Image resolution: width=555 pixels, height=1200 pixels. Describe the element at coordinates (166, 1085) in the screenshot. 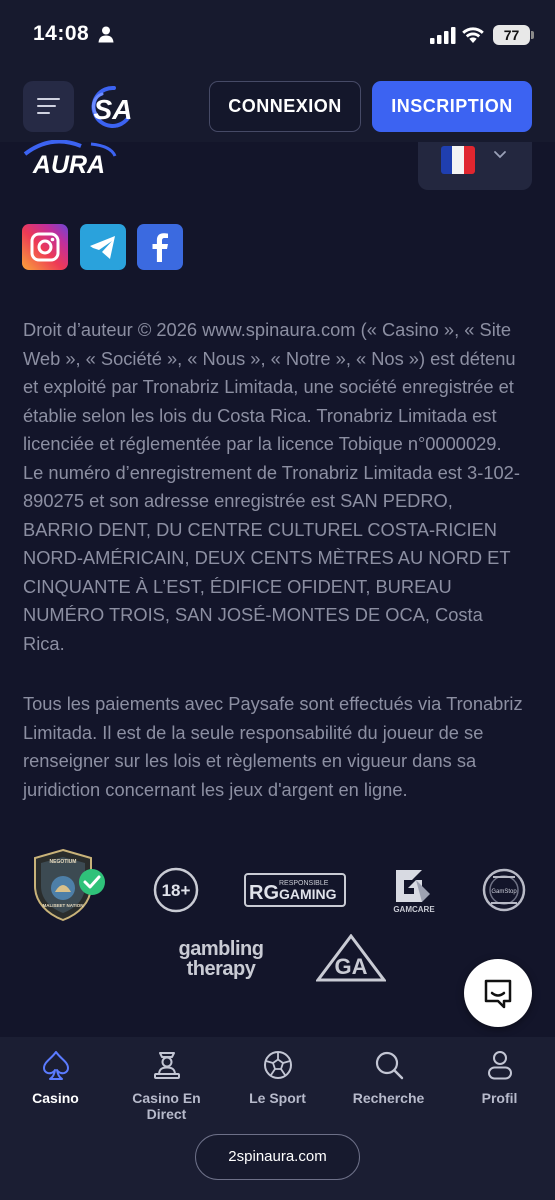

I see `nav-item-live-casino: Casino En Direct` at that location.